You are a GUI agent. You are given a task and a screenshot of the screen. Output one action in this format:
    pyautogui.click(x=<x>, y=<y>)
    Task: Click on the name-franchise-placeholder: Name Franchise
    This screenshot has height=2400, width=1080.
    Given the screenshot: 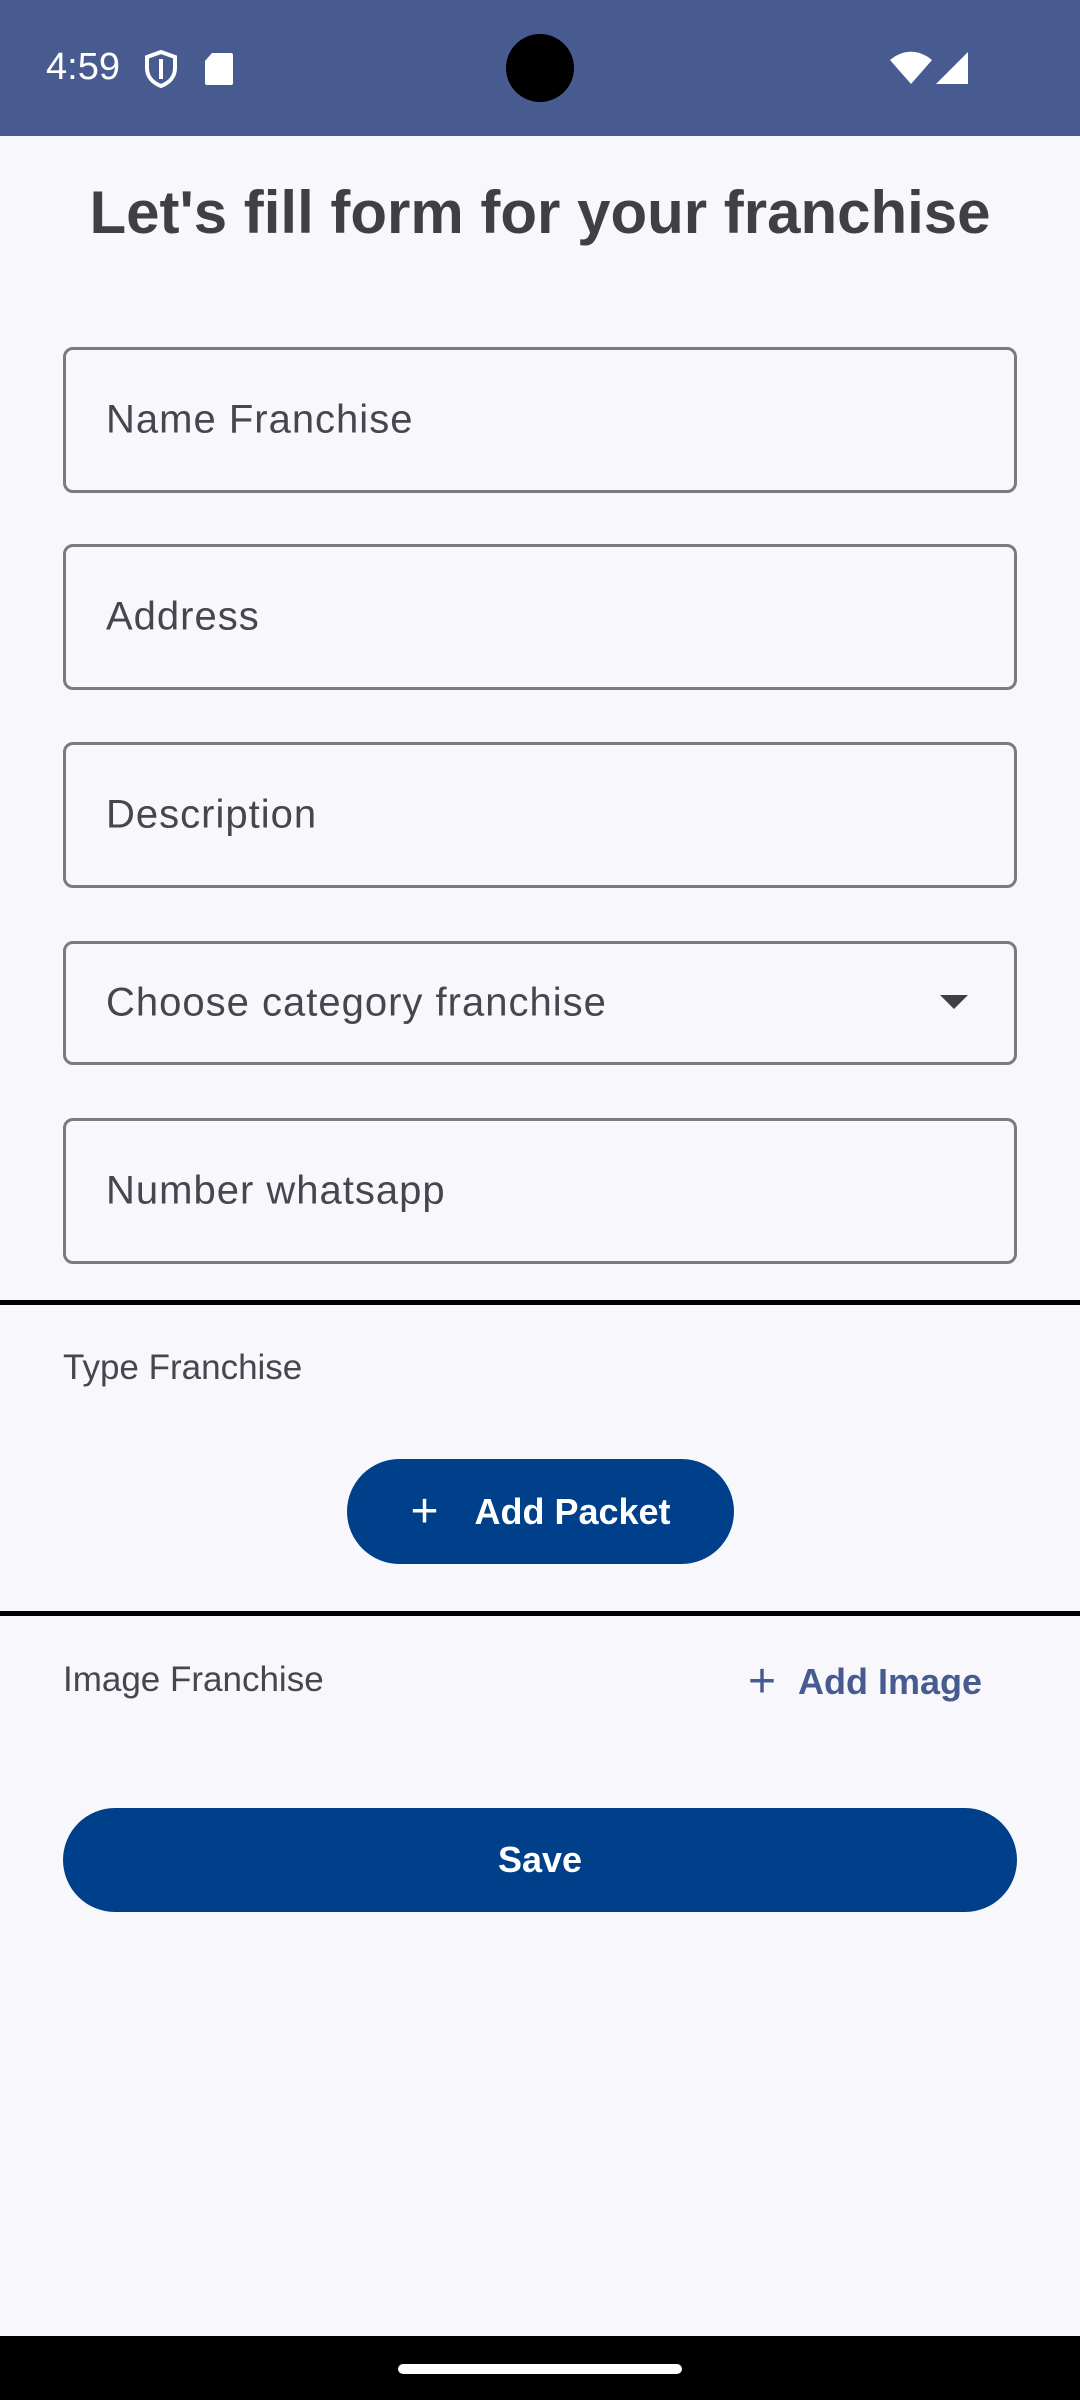 What is the action you would take?
    pyautogui.click(x=260, y=419)
    